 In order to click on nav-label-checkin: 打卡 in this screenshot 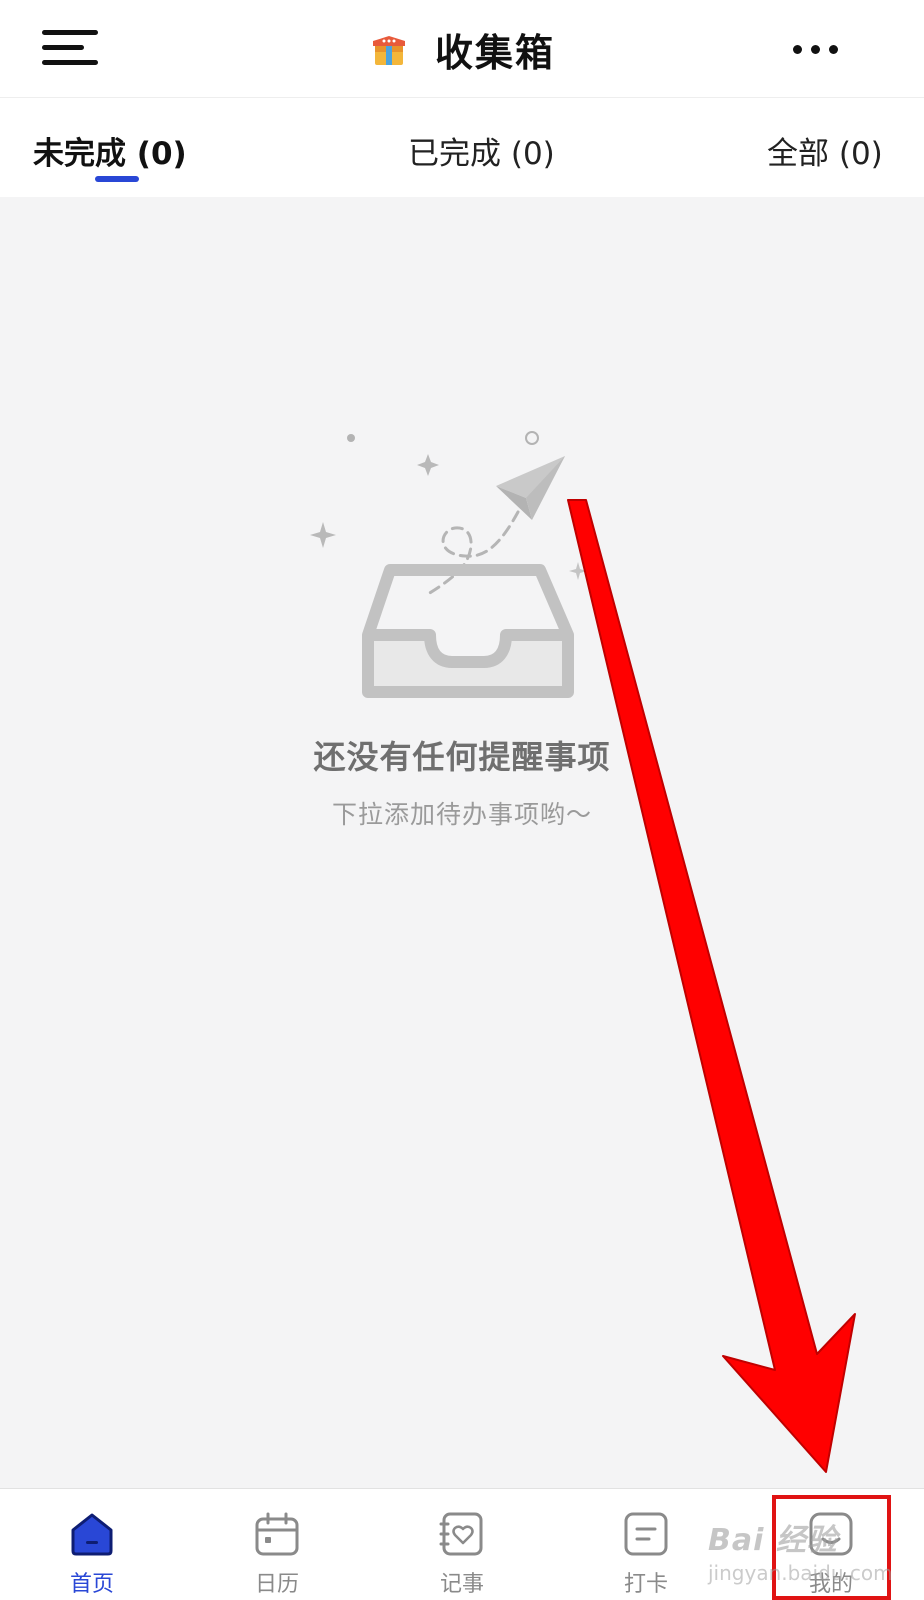, I will do `click(645, 1584)`.